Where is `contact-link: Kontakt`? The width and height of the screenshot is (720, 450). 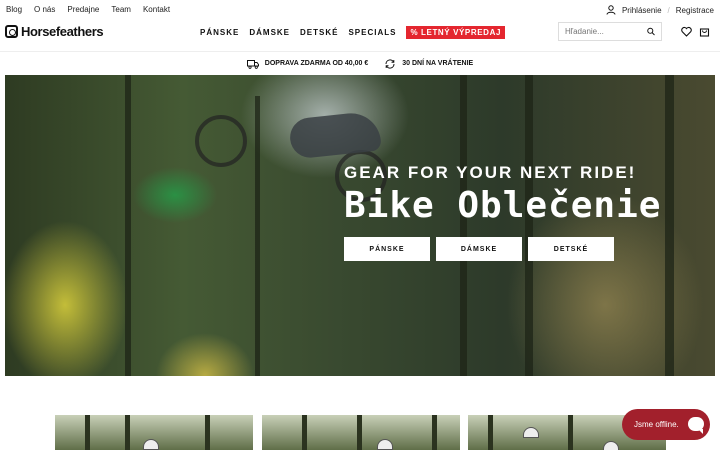 contact-link: Kontakt is located at coordinates (156, 9).